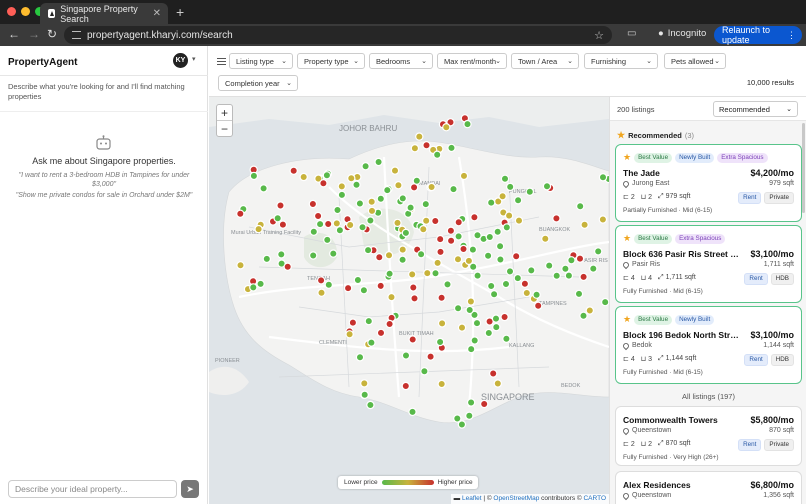  What do you see at coordinates (338, 35) in the screenshot?
I see `address-bar: propertyagent.kharyi.com/search ☆` at bounding box center [338, 35].